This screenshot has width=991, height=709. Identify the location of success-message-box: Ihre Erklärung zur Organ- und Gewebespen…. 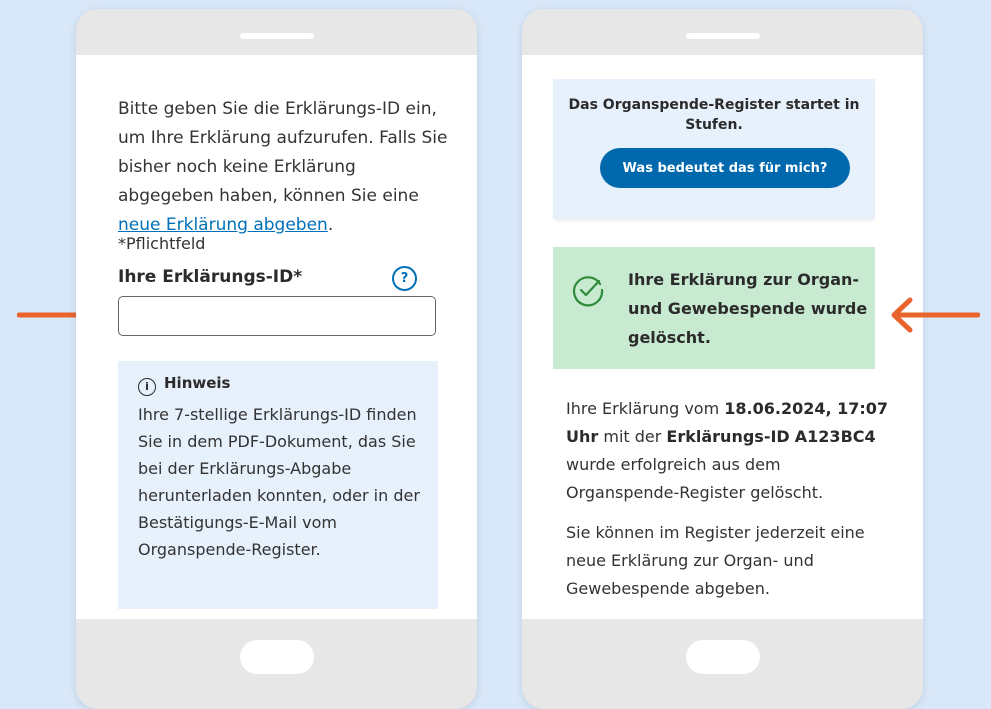
(714, 308).